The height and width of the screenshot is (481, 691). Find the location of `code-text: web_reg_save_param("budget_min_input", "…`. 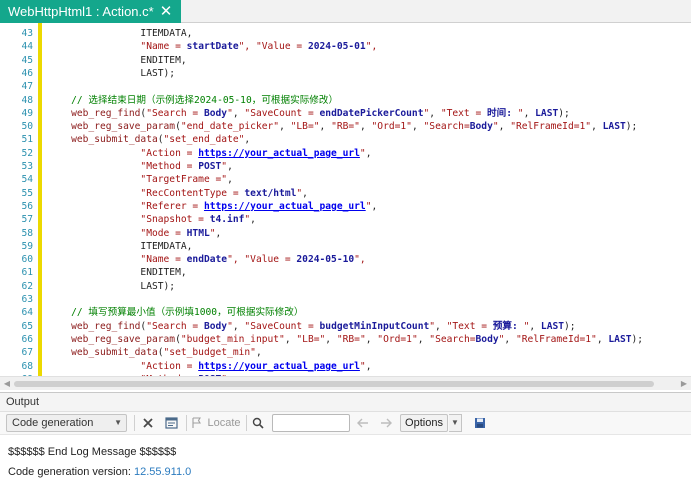

code-text: web_reg_save_param("budget_min_input", "… is located at coordinates (357, 339).